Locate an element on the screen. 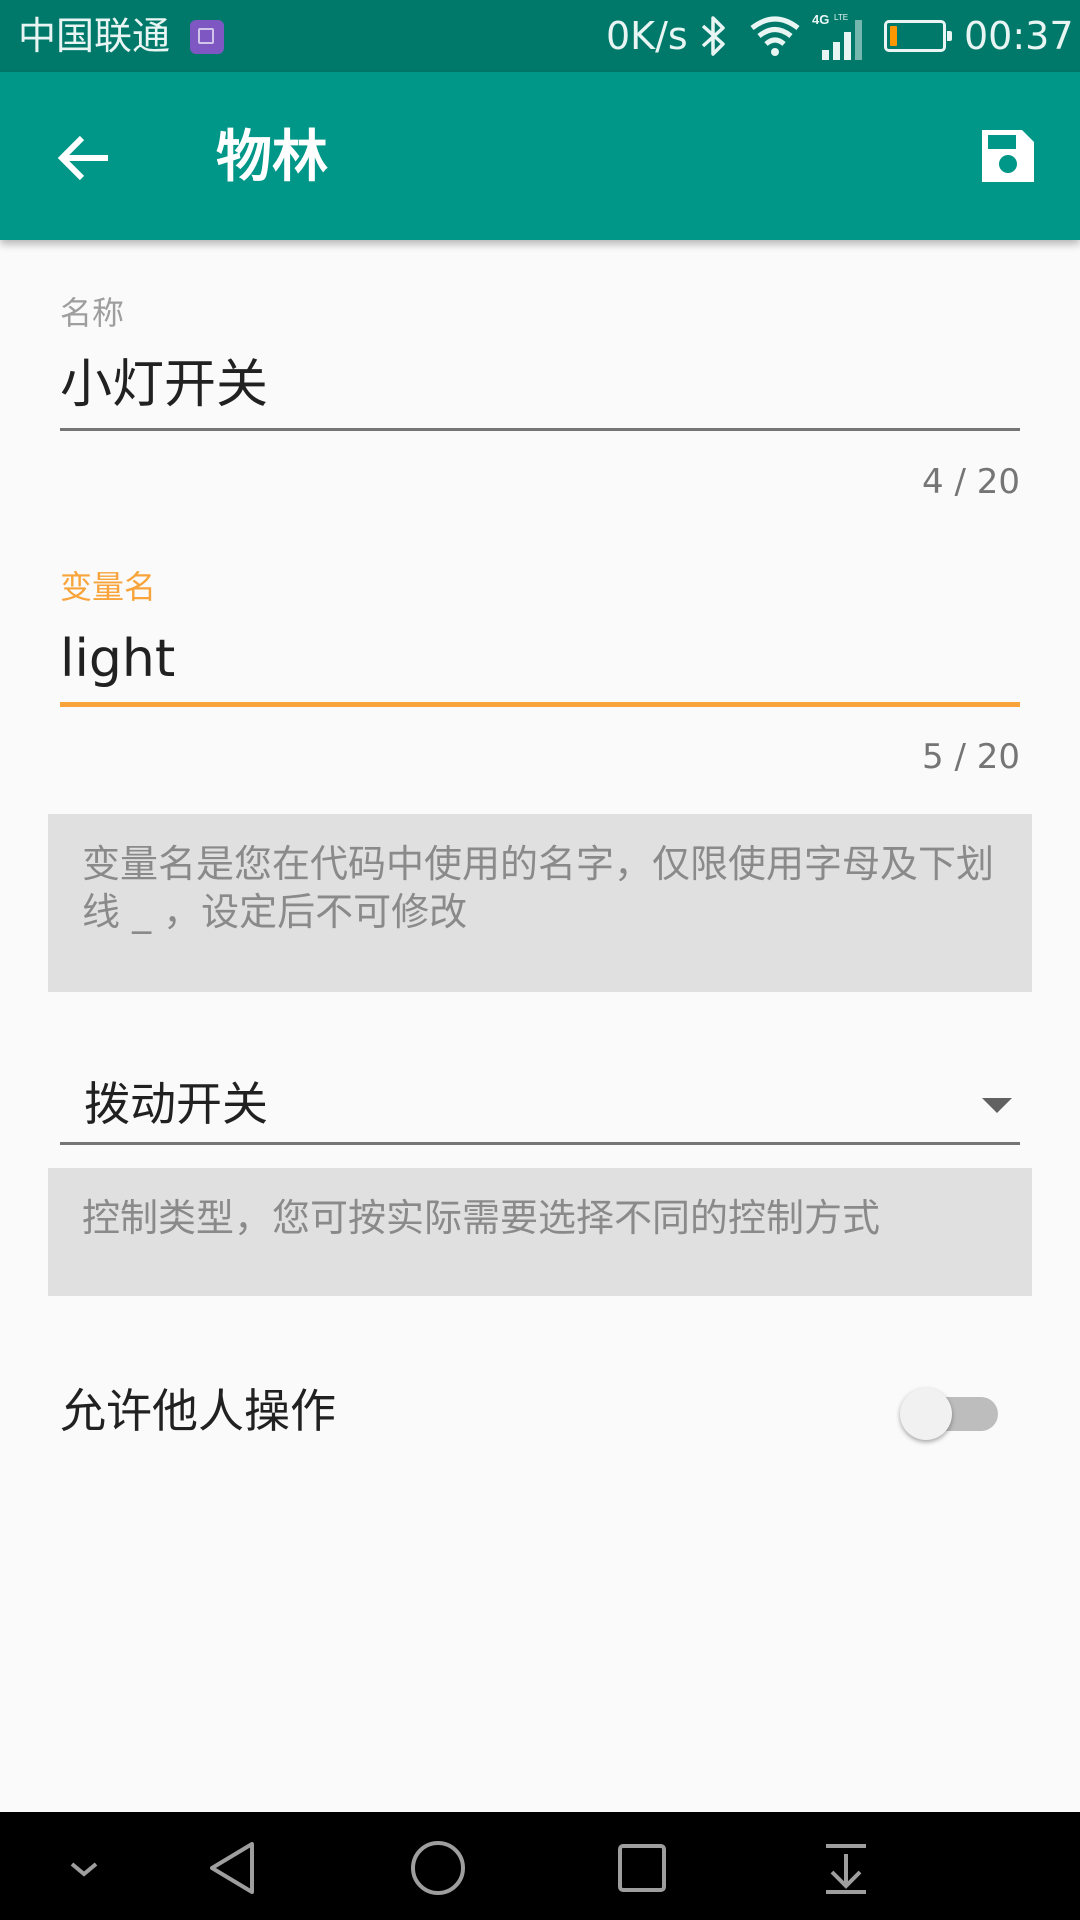 This screenshot has height=1920, width=1080. arrow-back-icon is located at coordinates (84, 158).